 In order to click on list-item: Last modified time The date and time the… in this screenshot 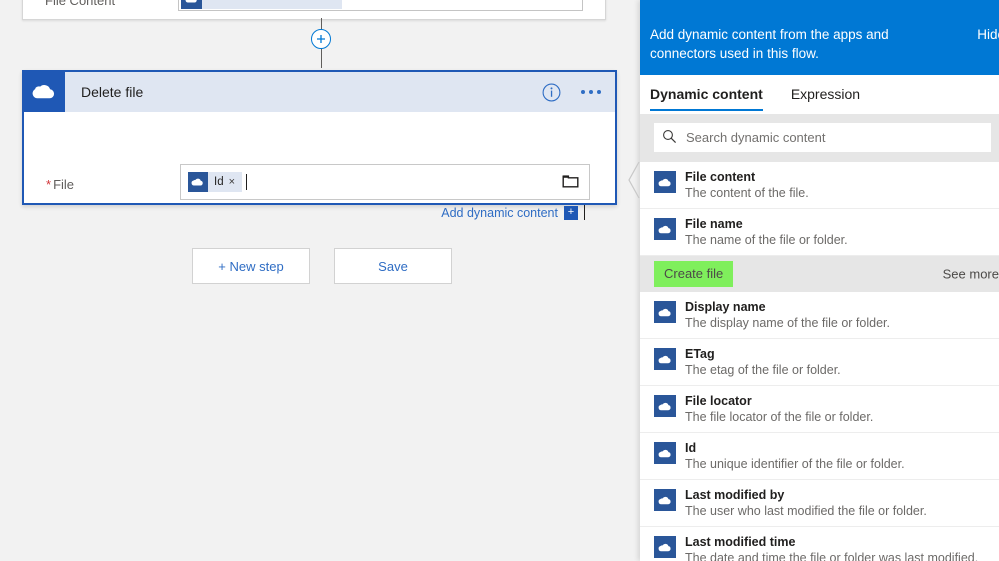, I will do `click(819, 544)`.